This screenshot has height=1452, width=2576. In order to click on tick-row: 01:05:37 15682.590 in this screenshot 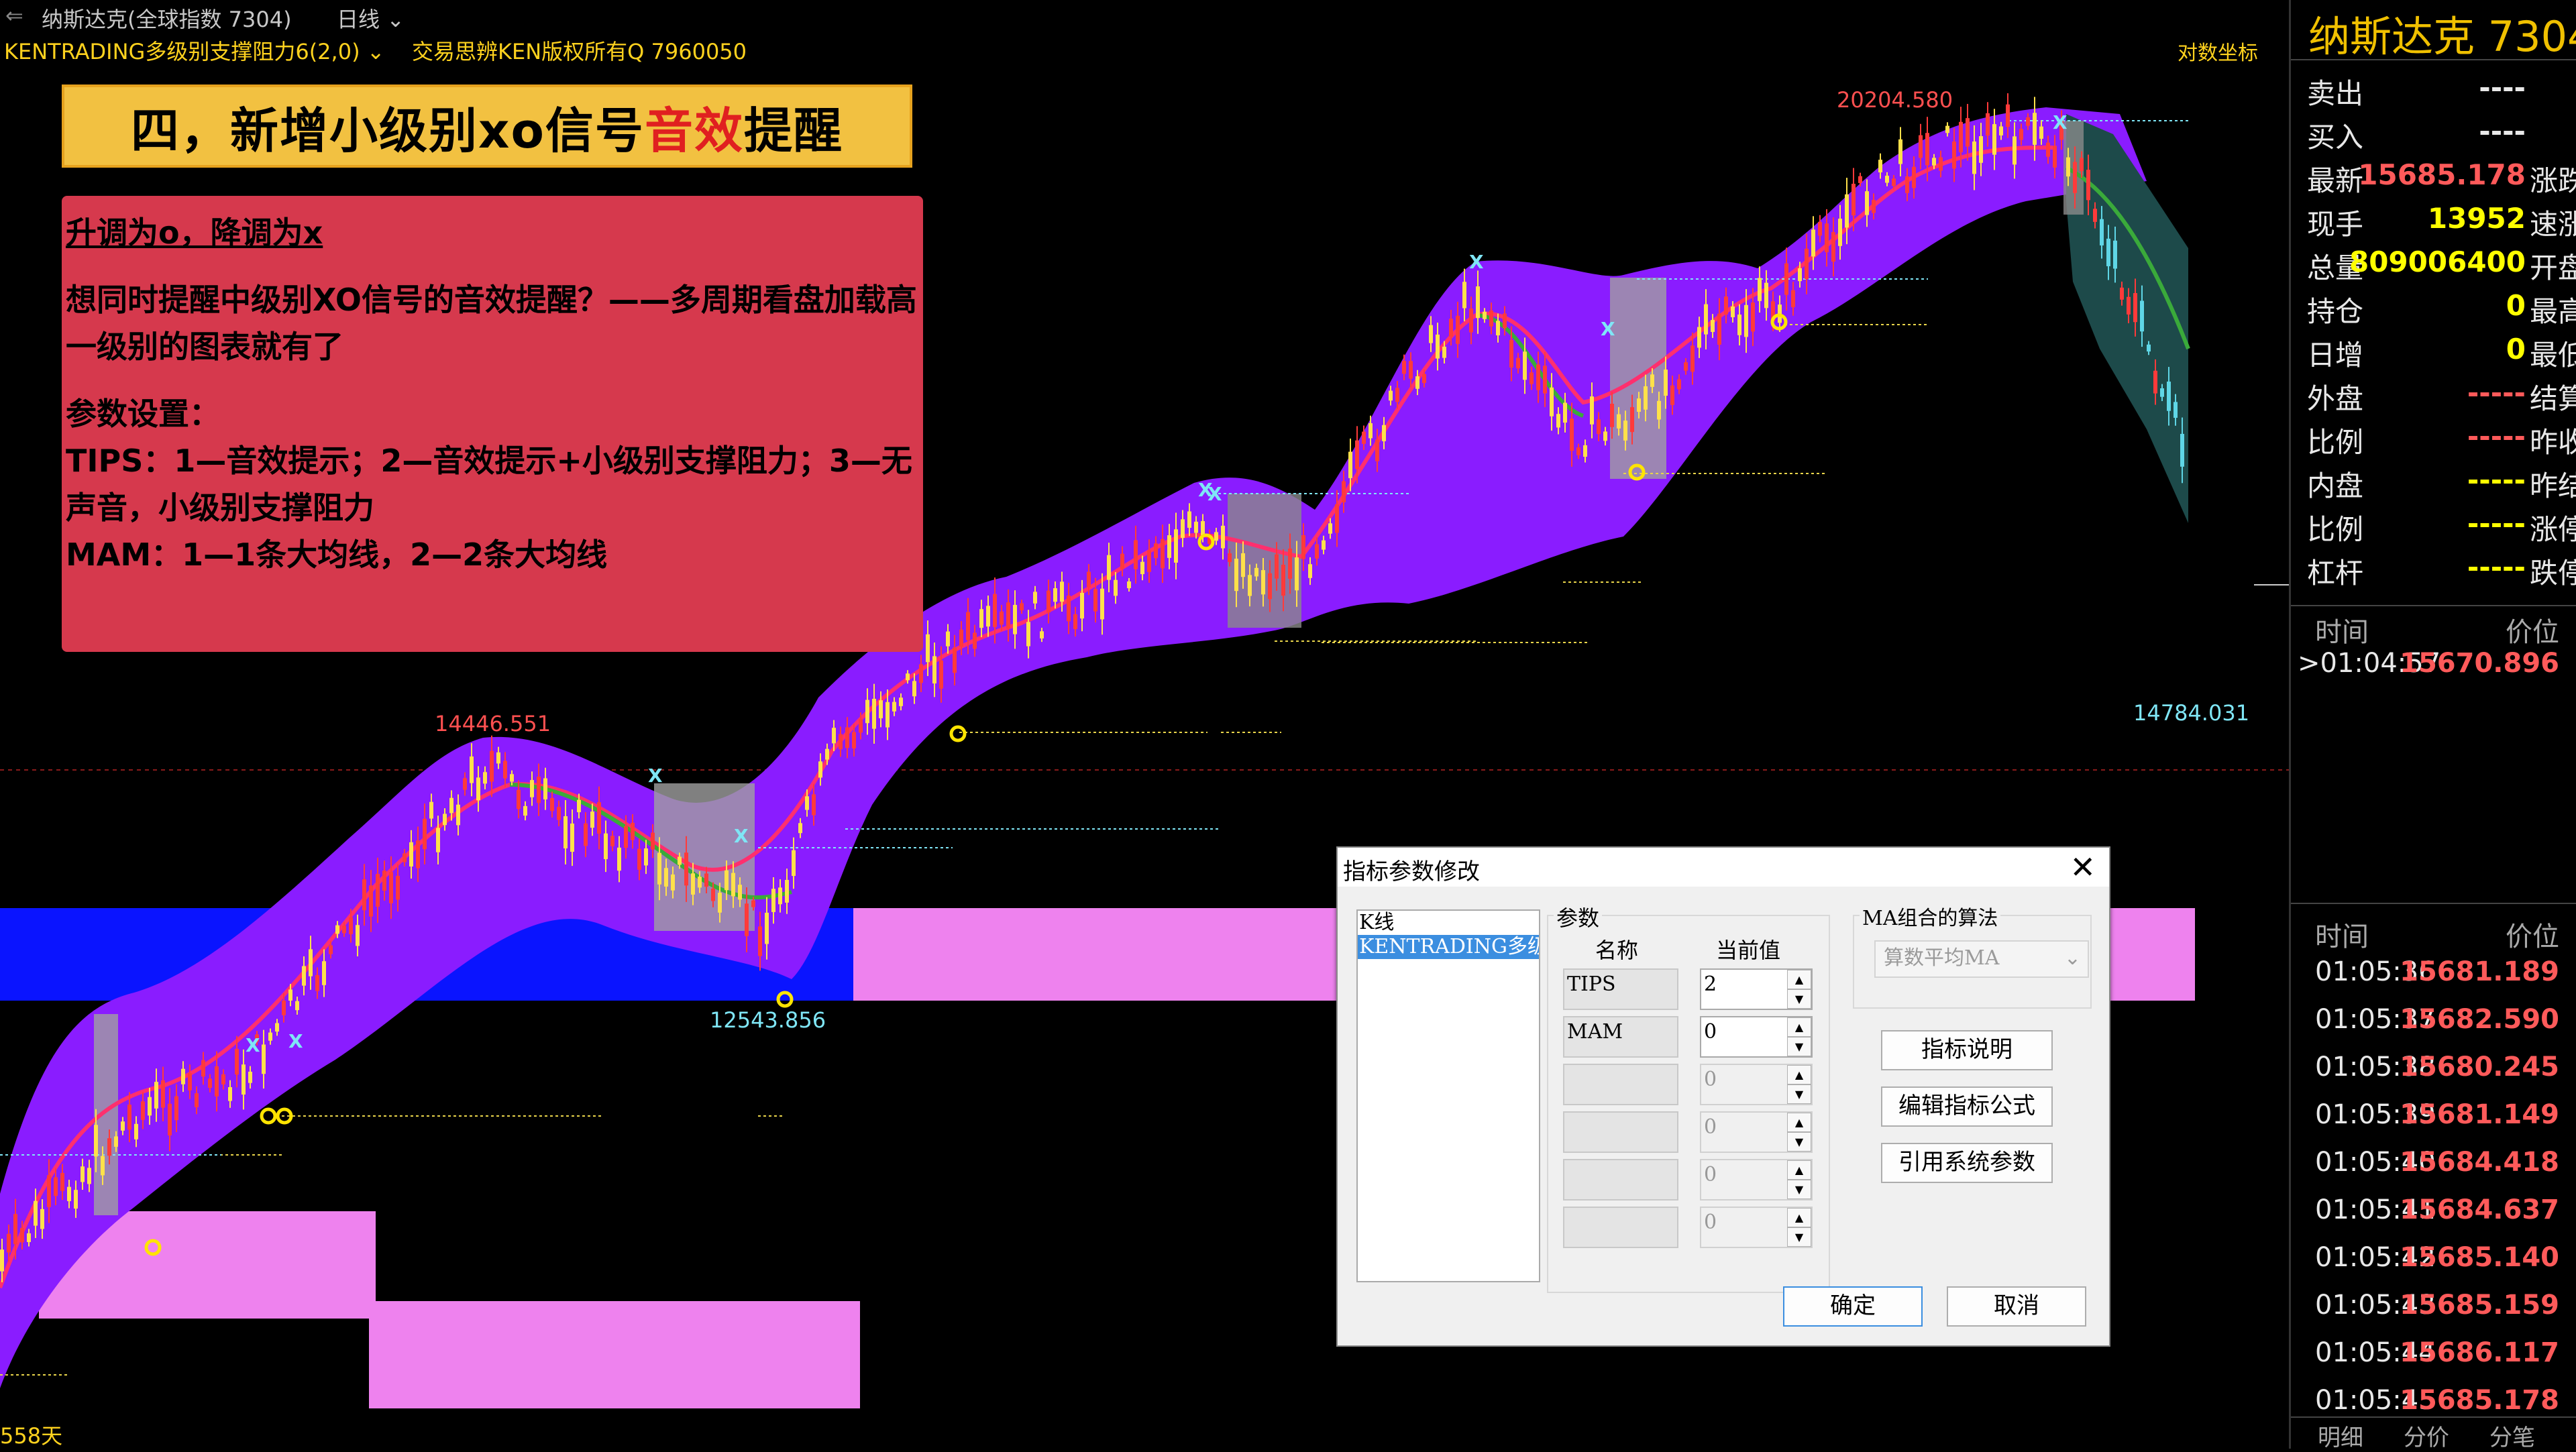, I will do `click(2437, 1027)`.